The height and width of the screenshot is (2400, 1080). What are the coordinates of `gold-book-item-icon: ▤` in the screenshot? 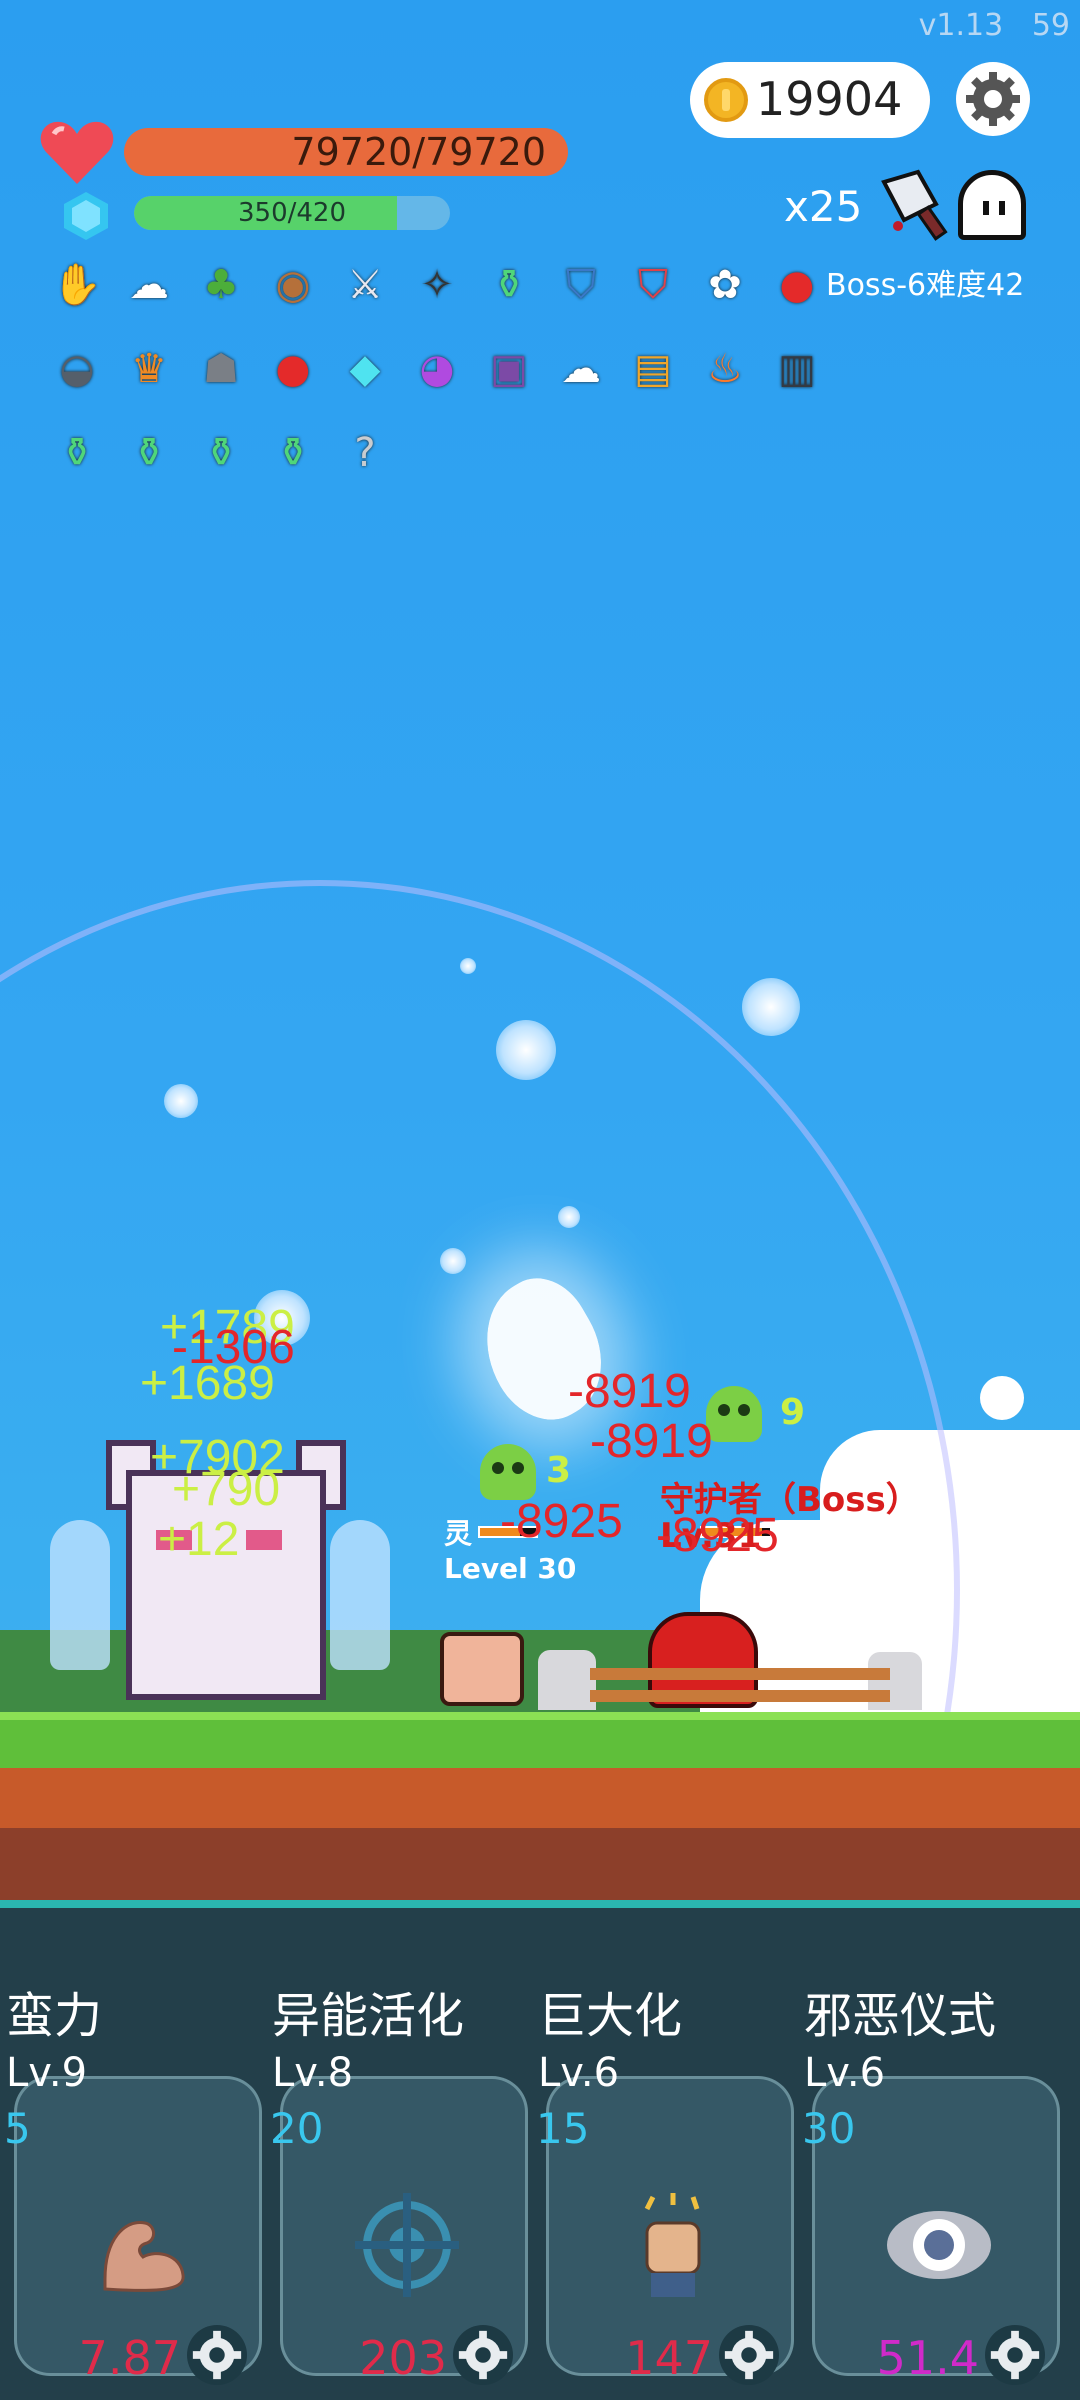 It's located at (653, 369).